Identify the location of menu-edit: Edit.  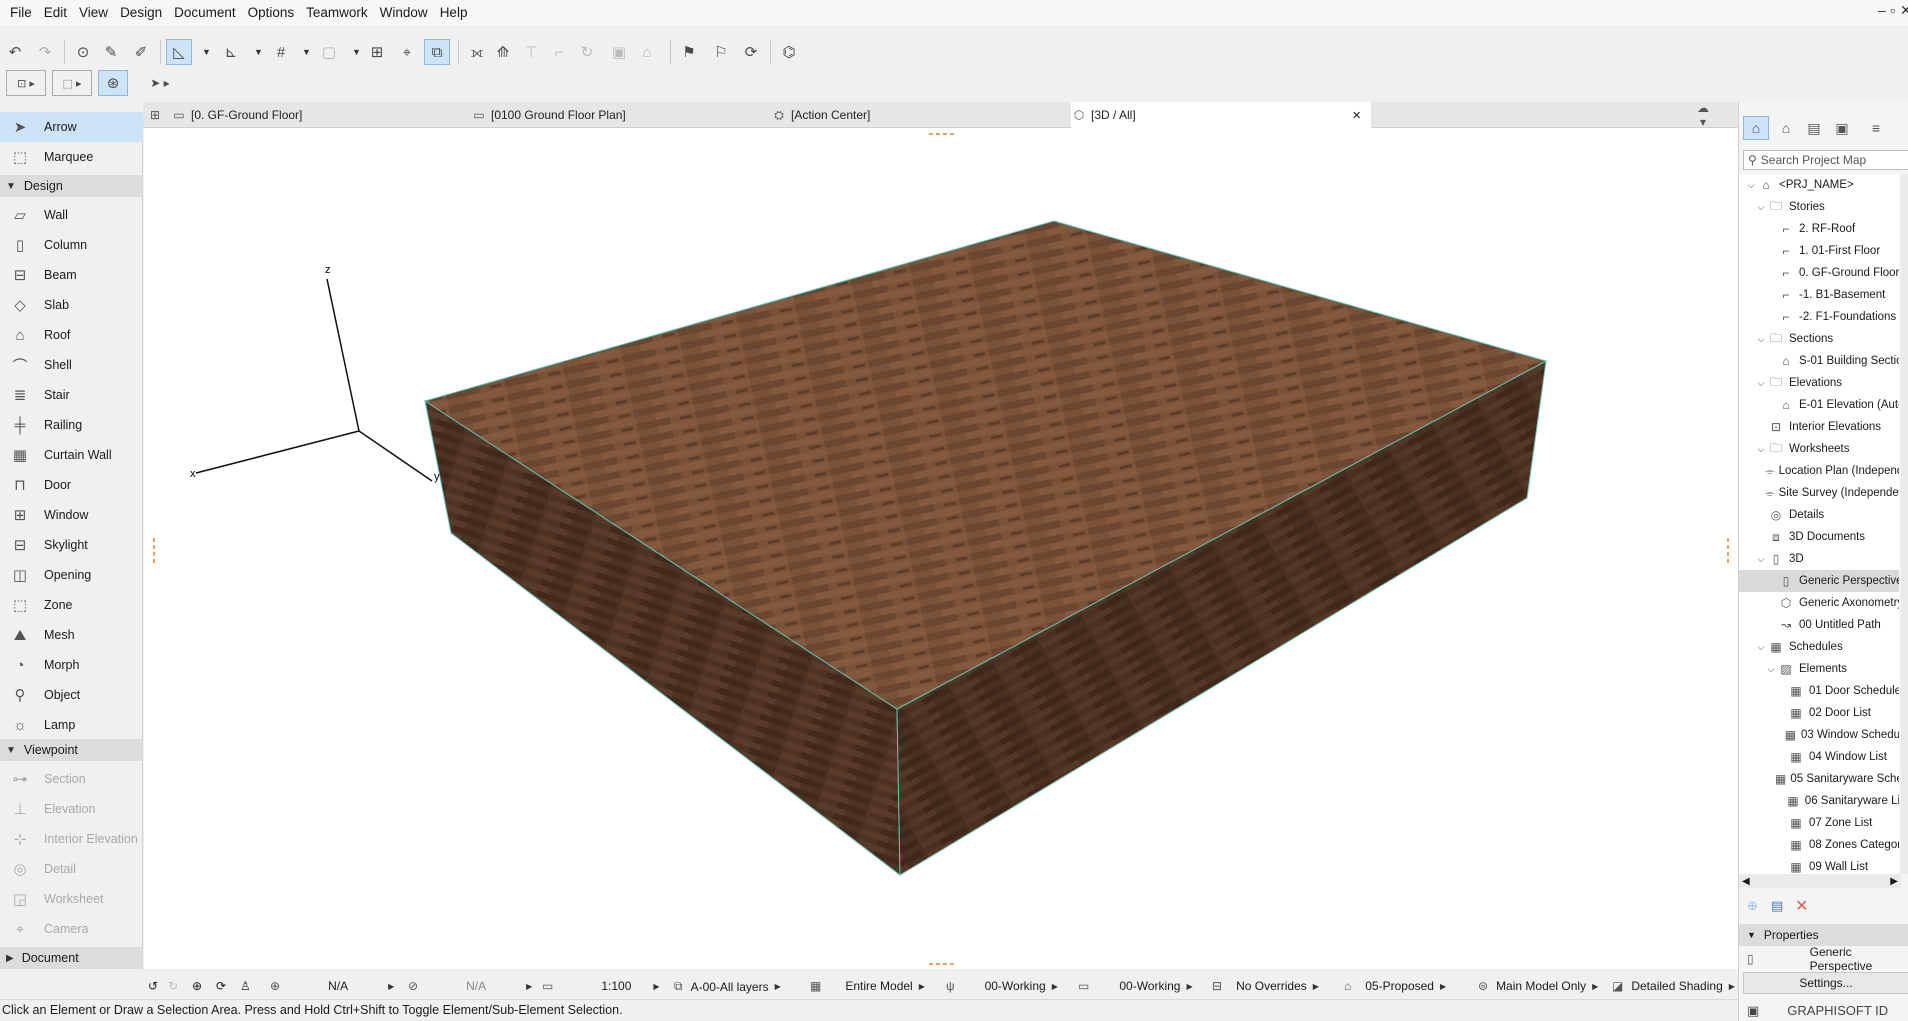
(55, 12).